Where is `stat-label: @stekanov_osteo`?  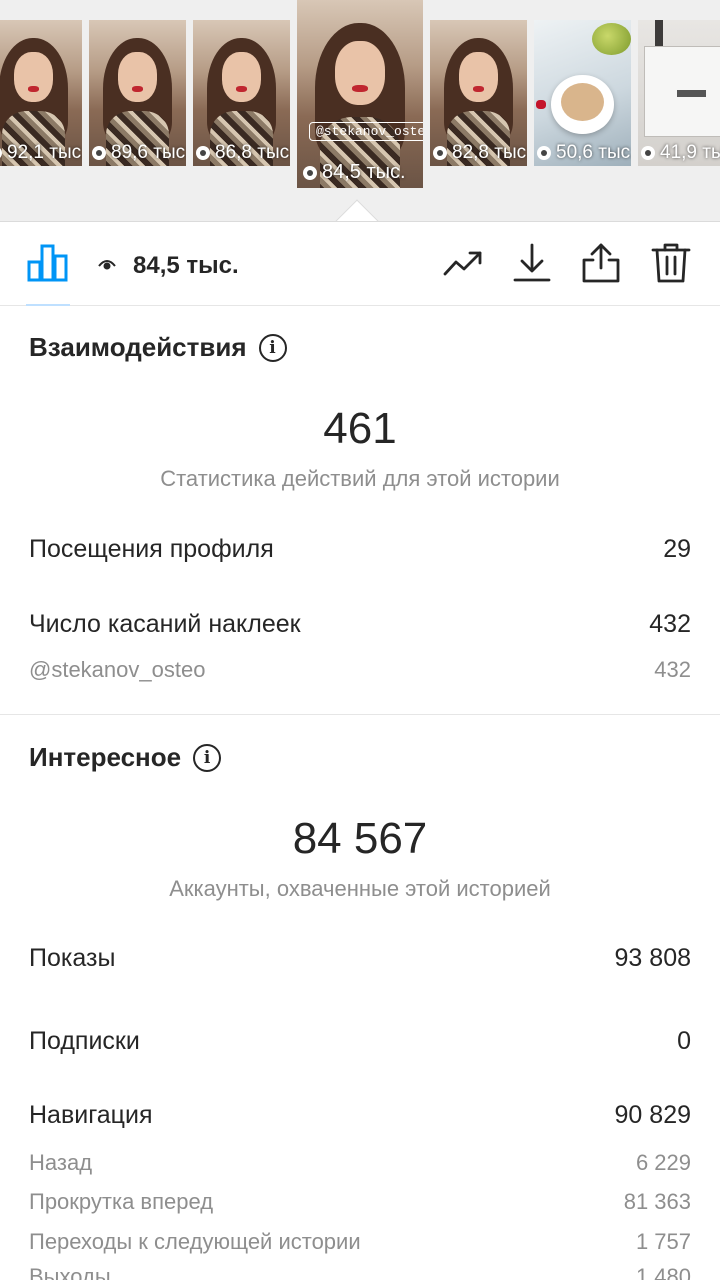
stat-label: @stekanov_osteo is located at coordinates (117, 669).